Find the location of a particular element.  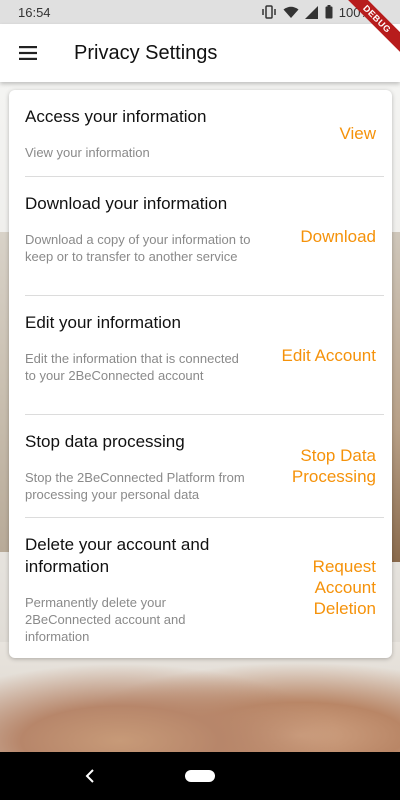

section-title: Edit your information is located at coordinates (103, 322).